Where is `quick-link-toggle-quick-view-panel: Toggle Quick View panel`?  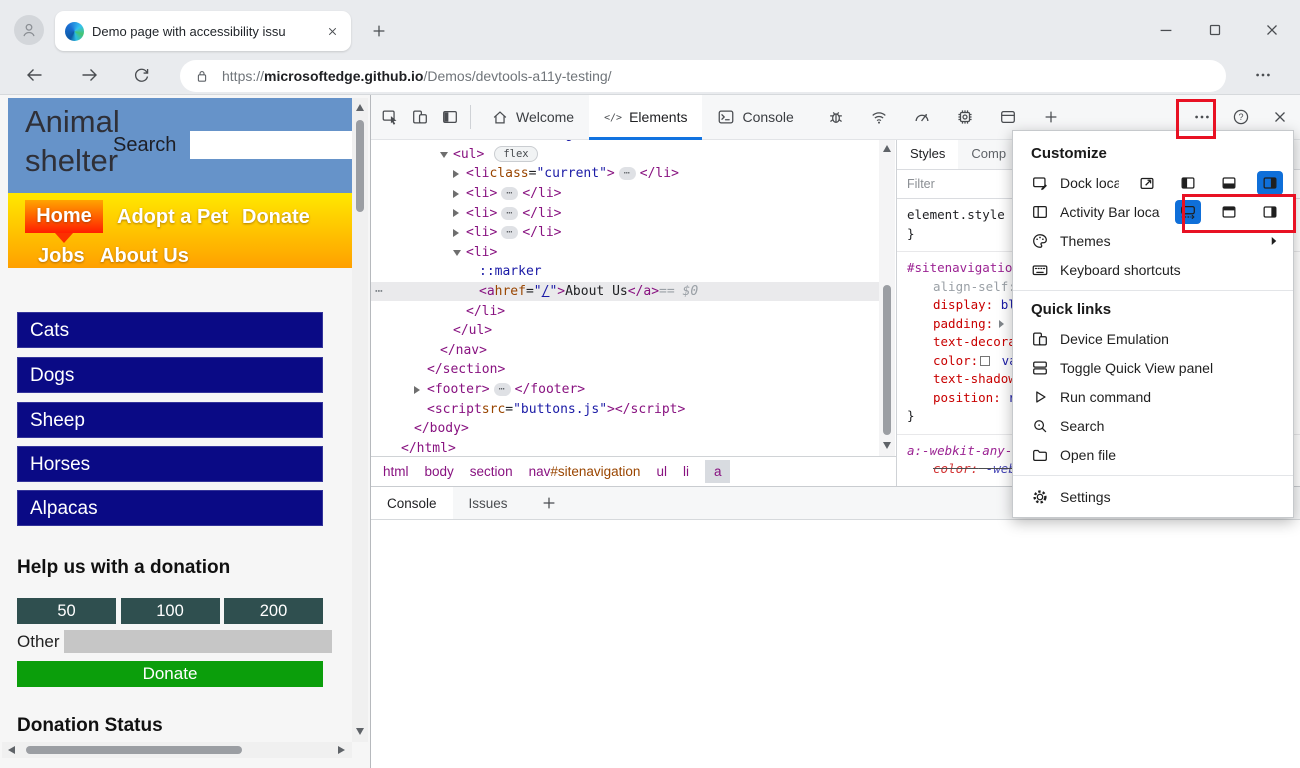 quick-link-toggle-quick-view-panel: Toggle Quick View panel is located at coordinates (1153, 367).